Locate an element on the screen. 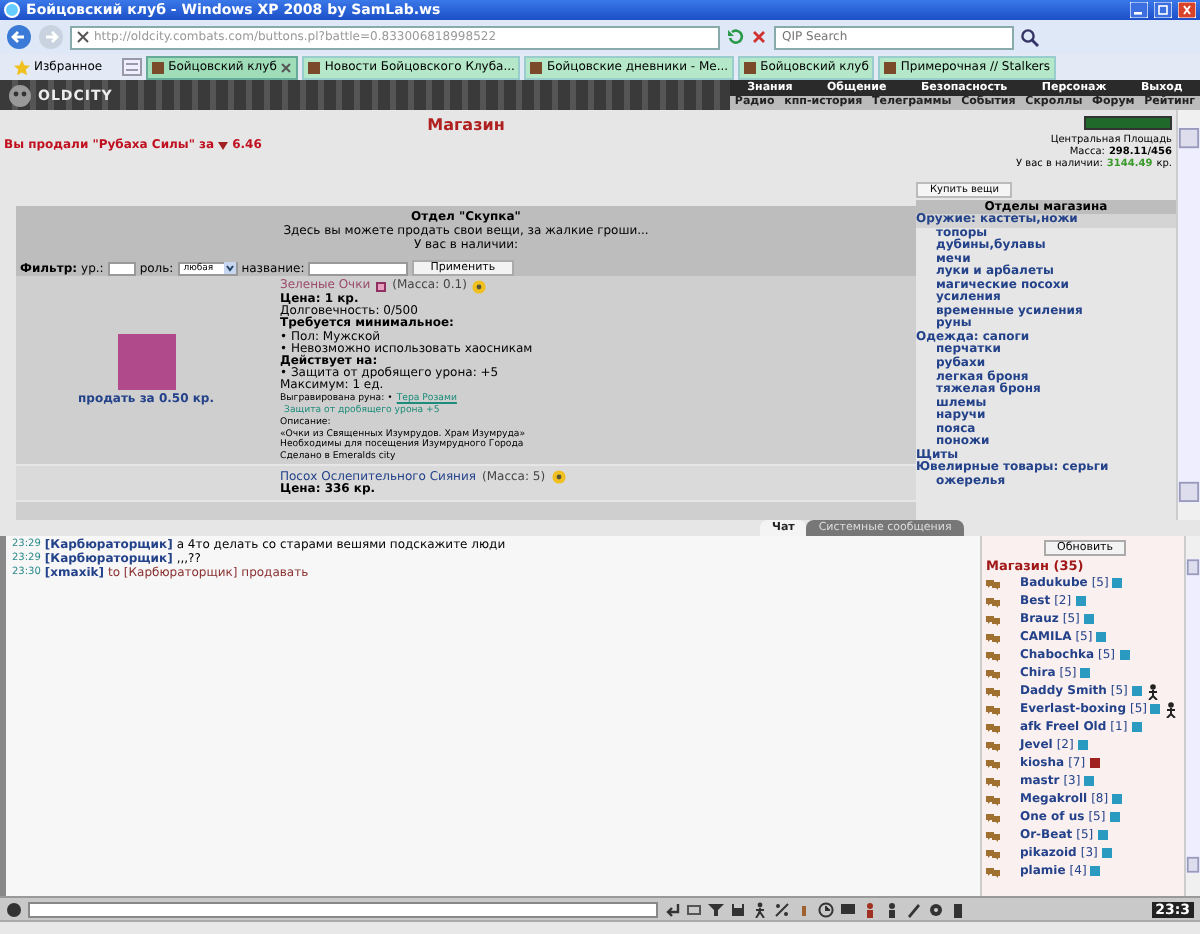  clock-button is located at coordinates (826, 909).